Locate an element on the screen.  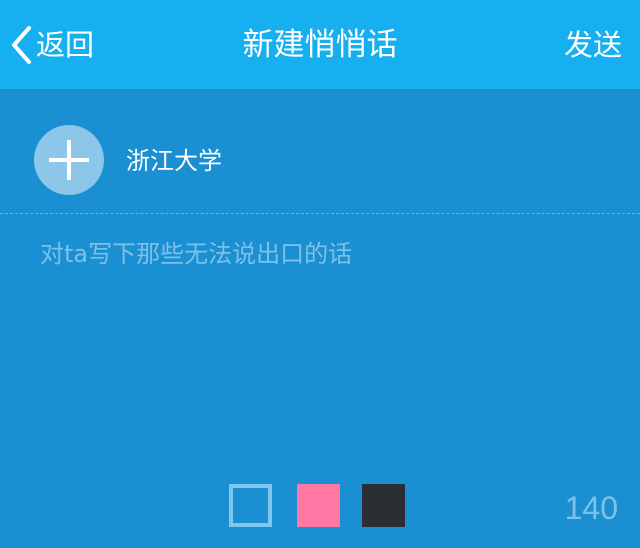
color-option-blue is located at coordinates (250, 505).